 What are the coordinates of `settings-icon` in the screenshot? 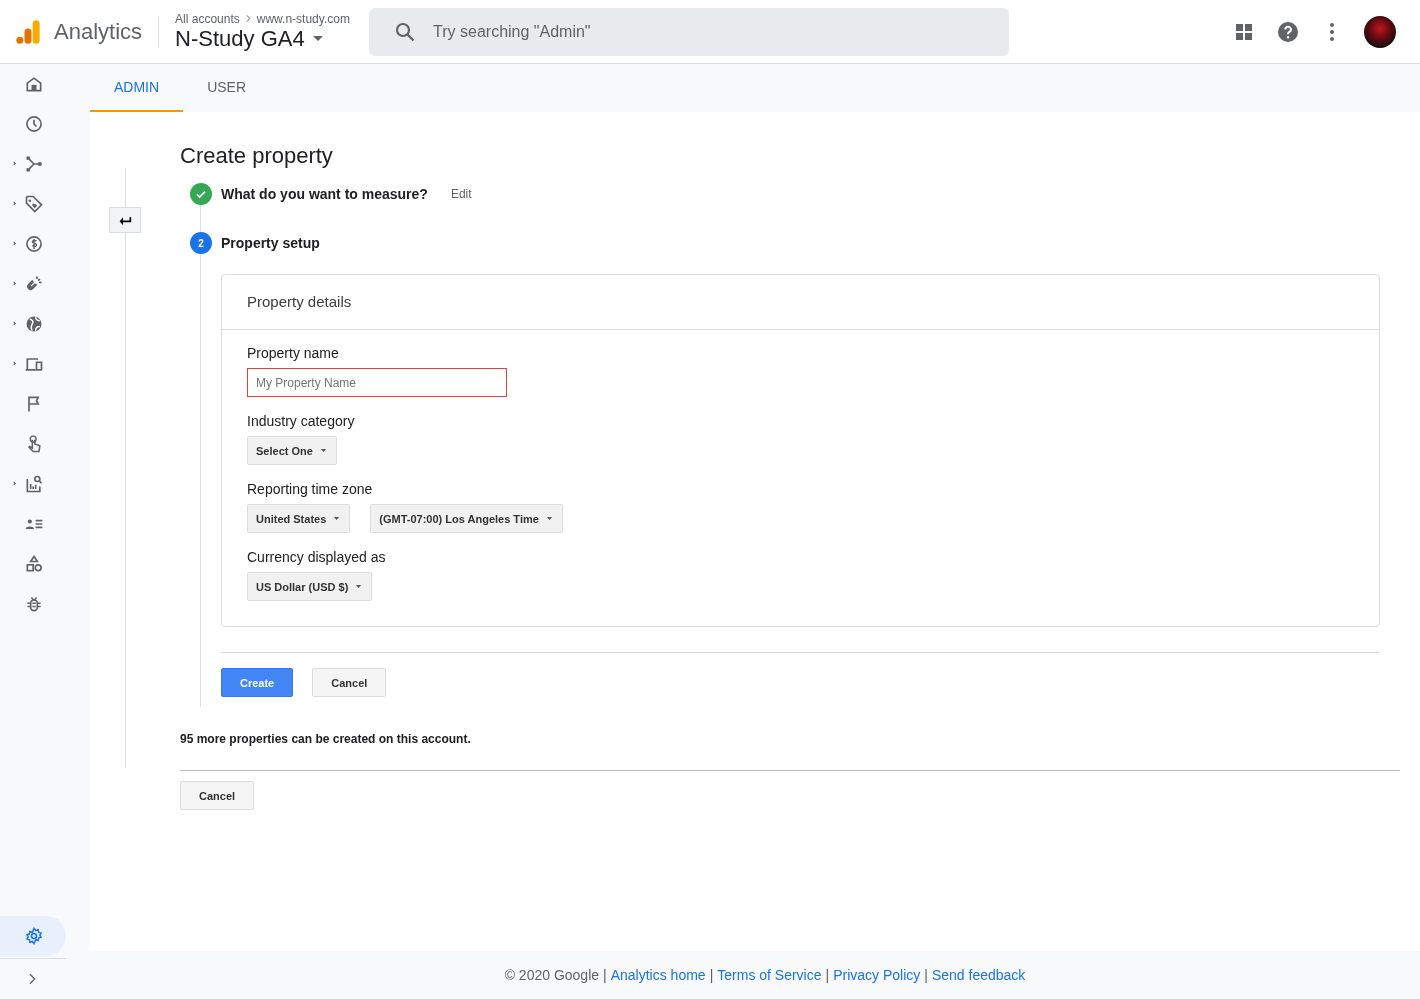 It's located at (34, 936).